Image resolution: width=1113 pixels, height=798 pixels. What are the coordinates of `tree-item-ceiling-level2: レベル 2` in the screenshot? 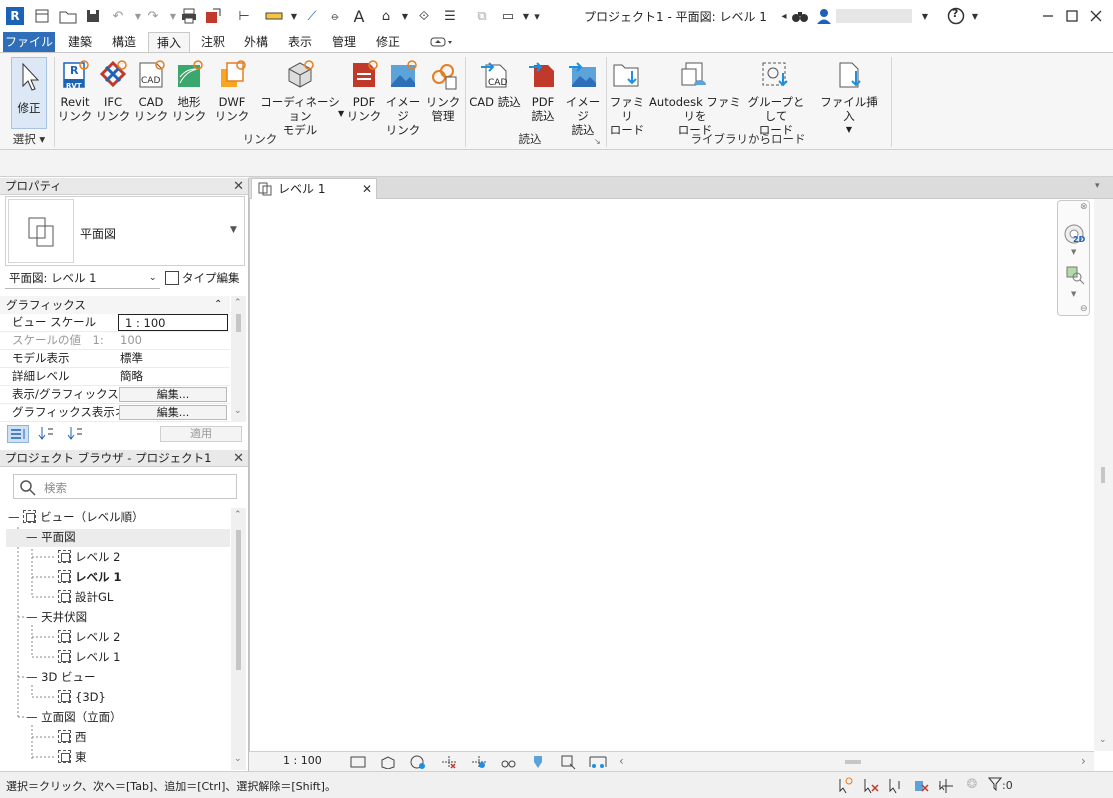 It's located at (89, 637).